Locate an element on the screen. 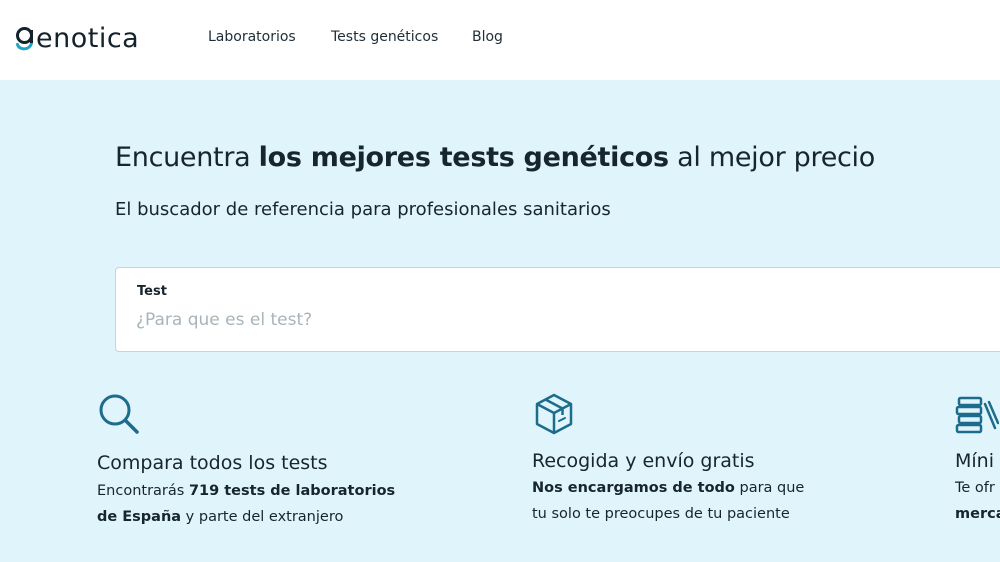 Image resolution: width=1000 pixels, height=562 pixels. search-label: Test is located at coordinates (152, 291).